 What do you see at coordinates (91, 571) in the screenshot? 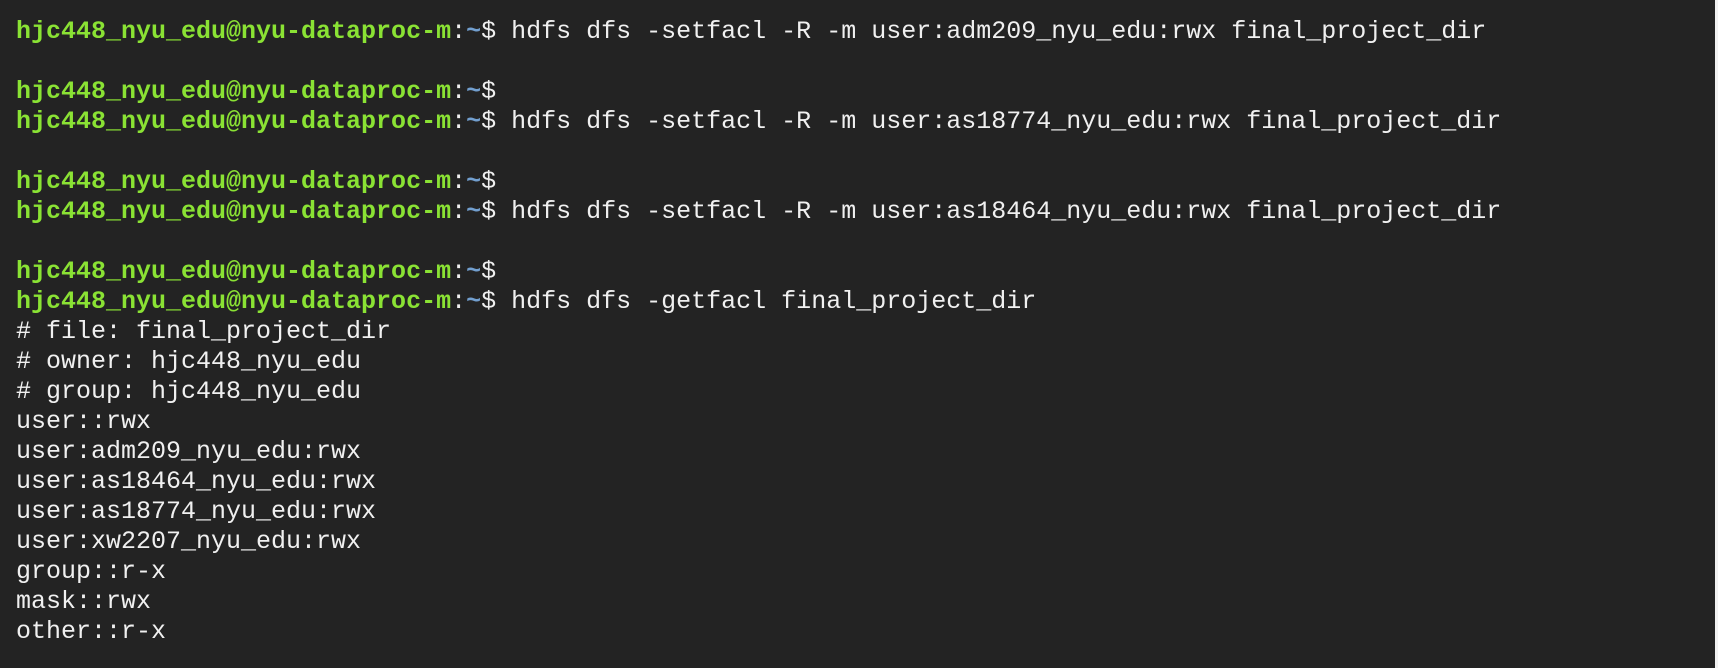
I see `output-line-acl: group::r-x` at bounding box center [91, 571].